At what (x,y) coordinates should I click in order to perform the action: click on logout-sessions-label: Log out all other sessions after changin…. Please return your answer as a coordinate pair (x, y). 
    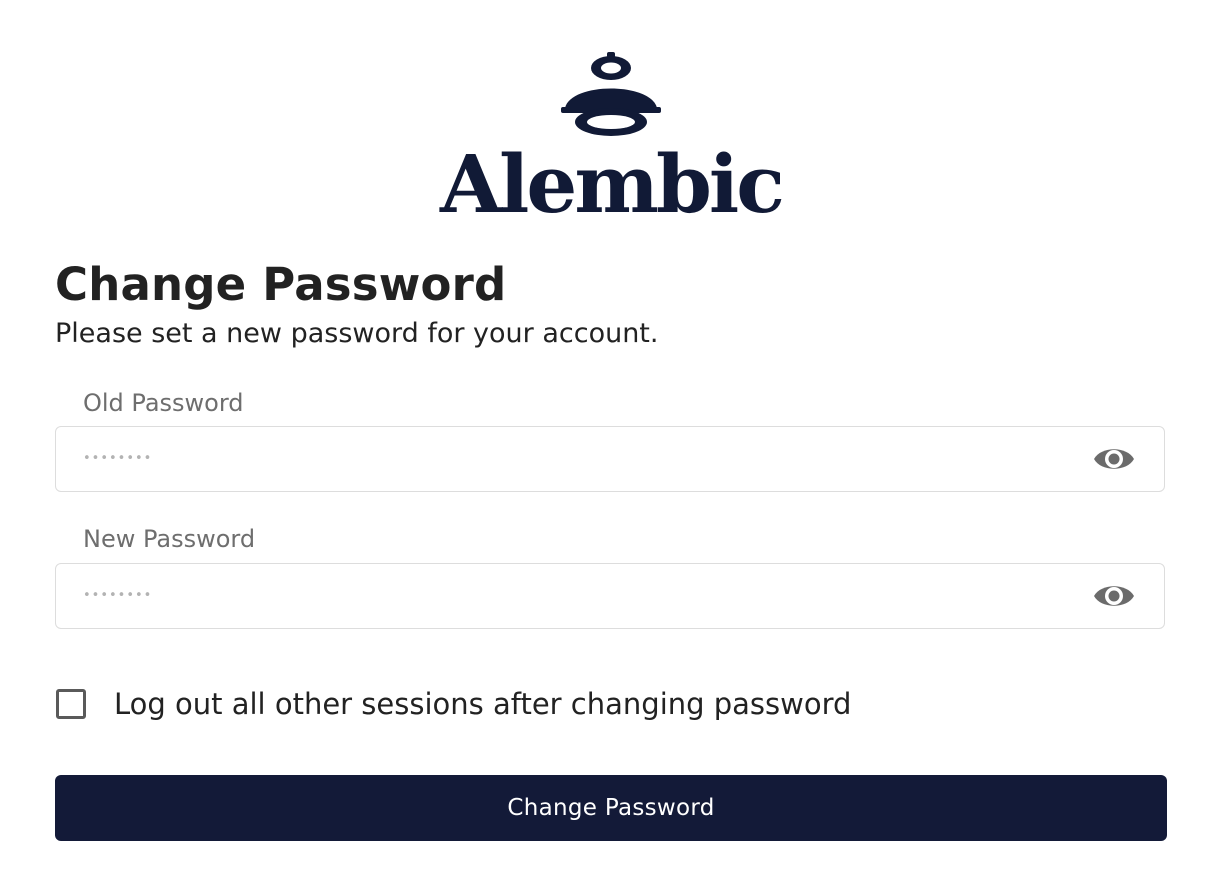
    Looking at the image, I should click on (482, 704).